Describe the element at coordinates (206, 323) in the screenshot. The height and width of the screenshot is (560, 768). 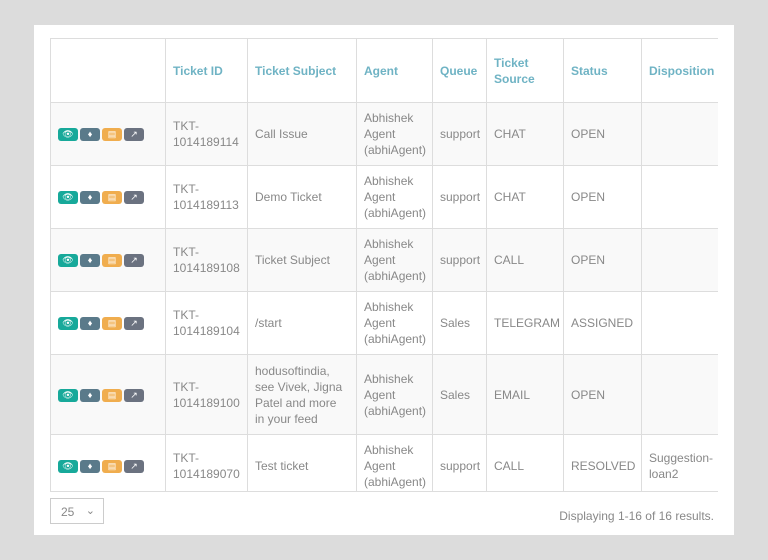
I see `cell-id: TKT-1014189104` at that location.